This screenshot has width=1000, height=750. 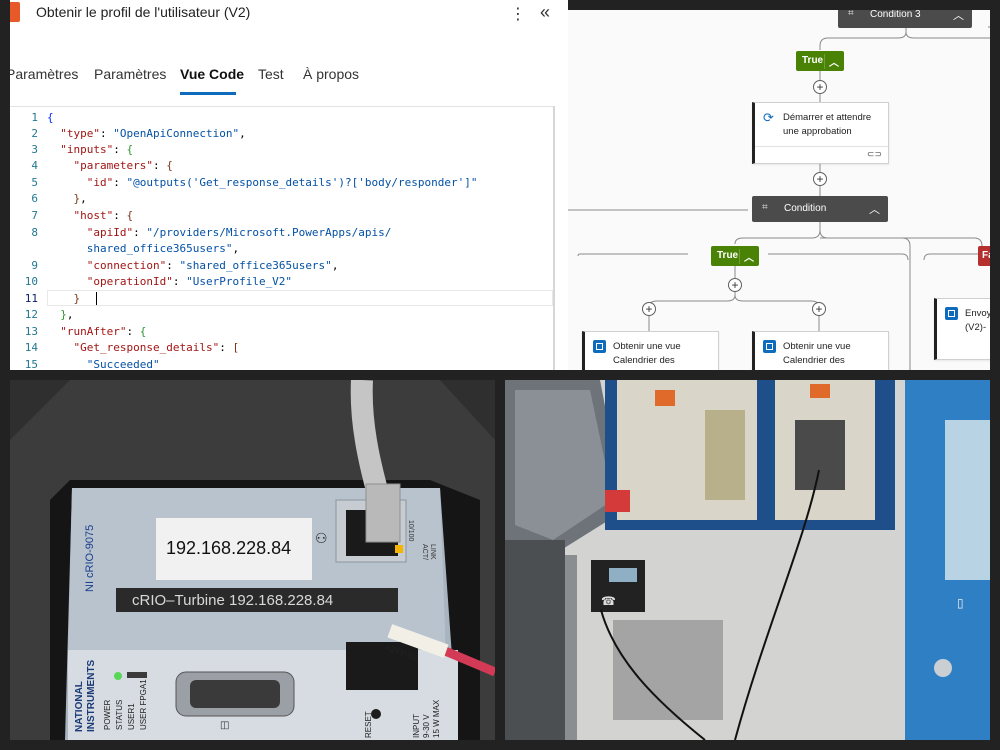 I want to click on input-label-2: 9-30 V, so click(x=426, y=726).